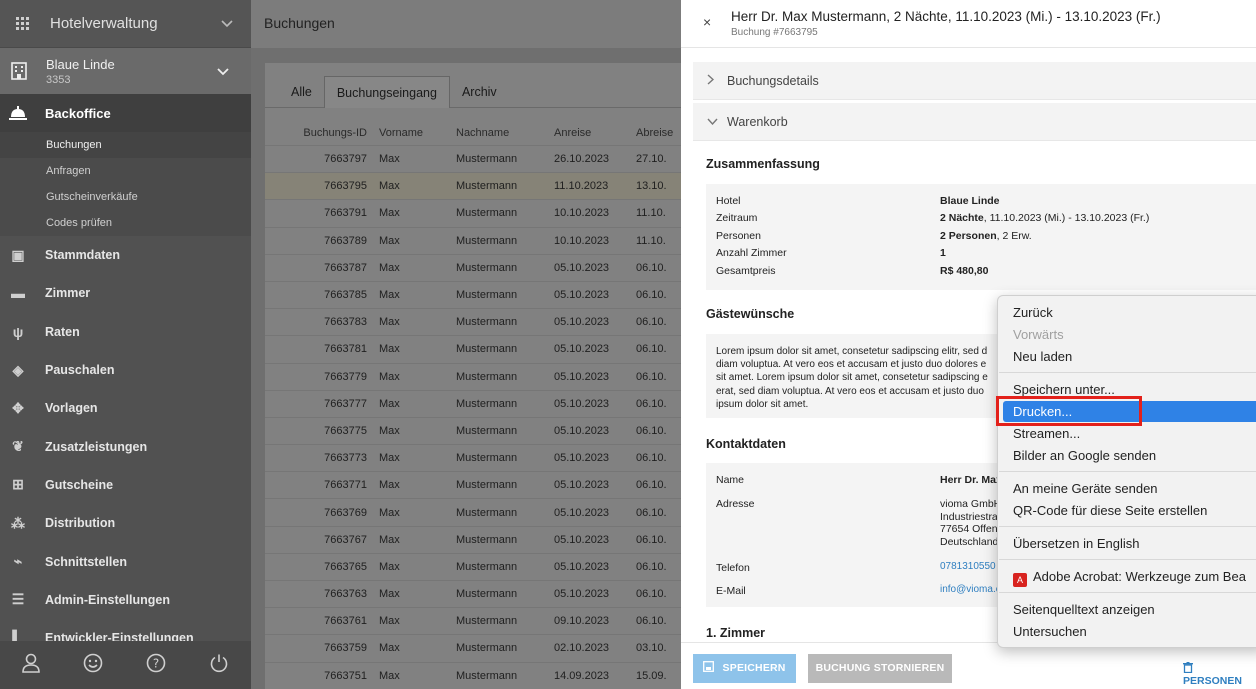 The height and width of the screenshot is (689, 1256). What do you see at coordinates (125, 293) in the screenshot?
I see `sidebar-item-zimmer: ▬ Zimmer` at bounding box center [125, 293].